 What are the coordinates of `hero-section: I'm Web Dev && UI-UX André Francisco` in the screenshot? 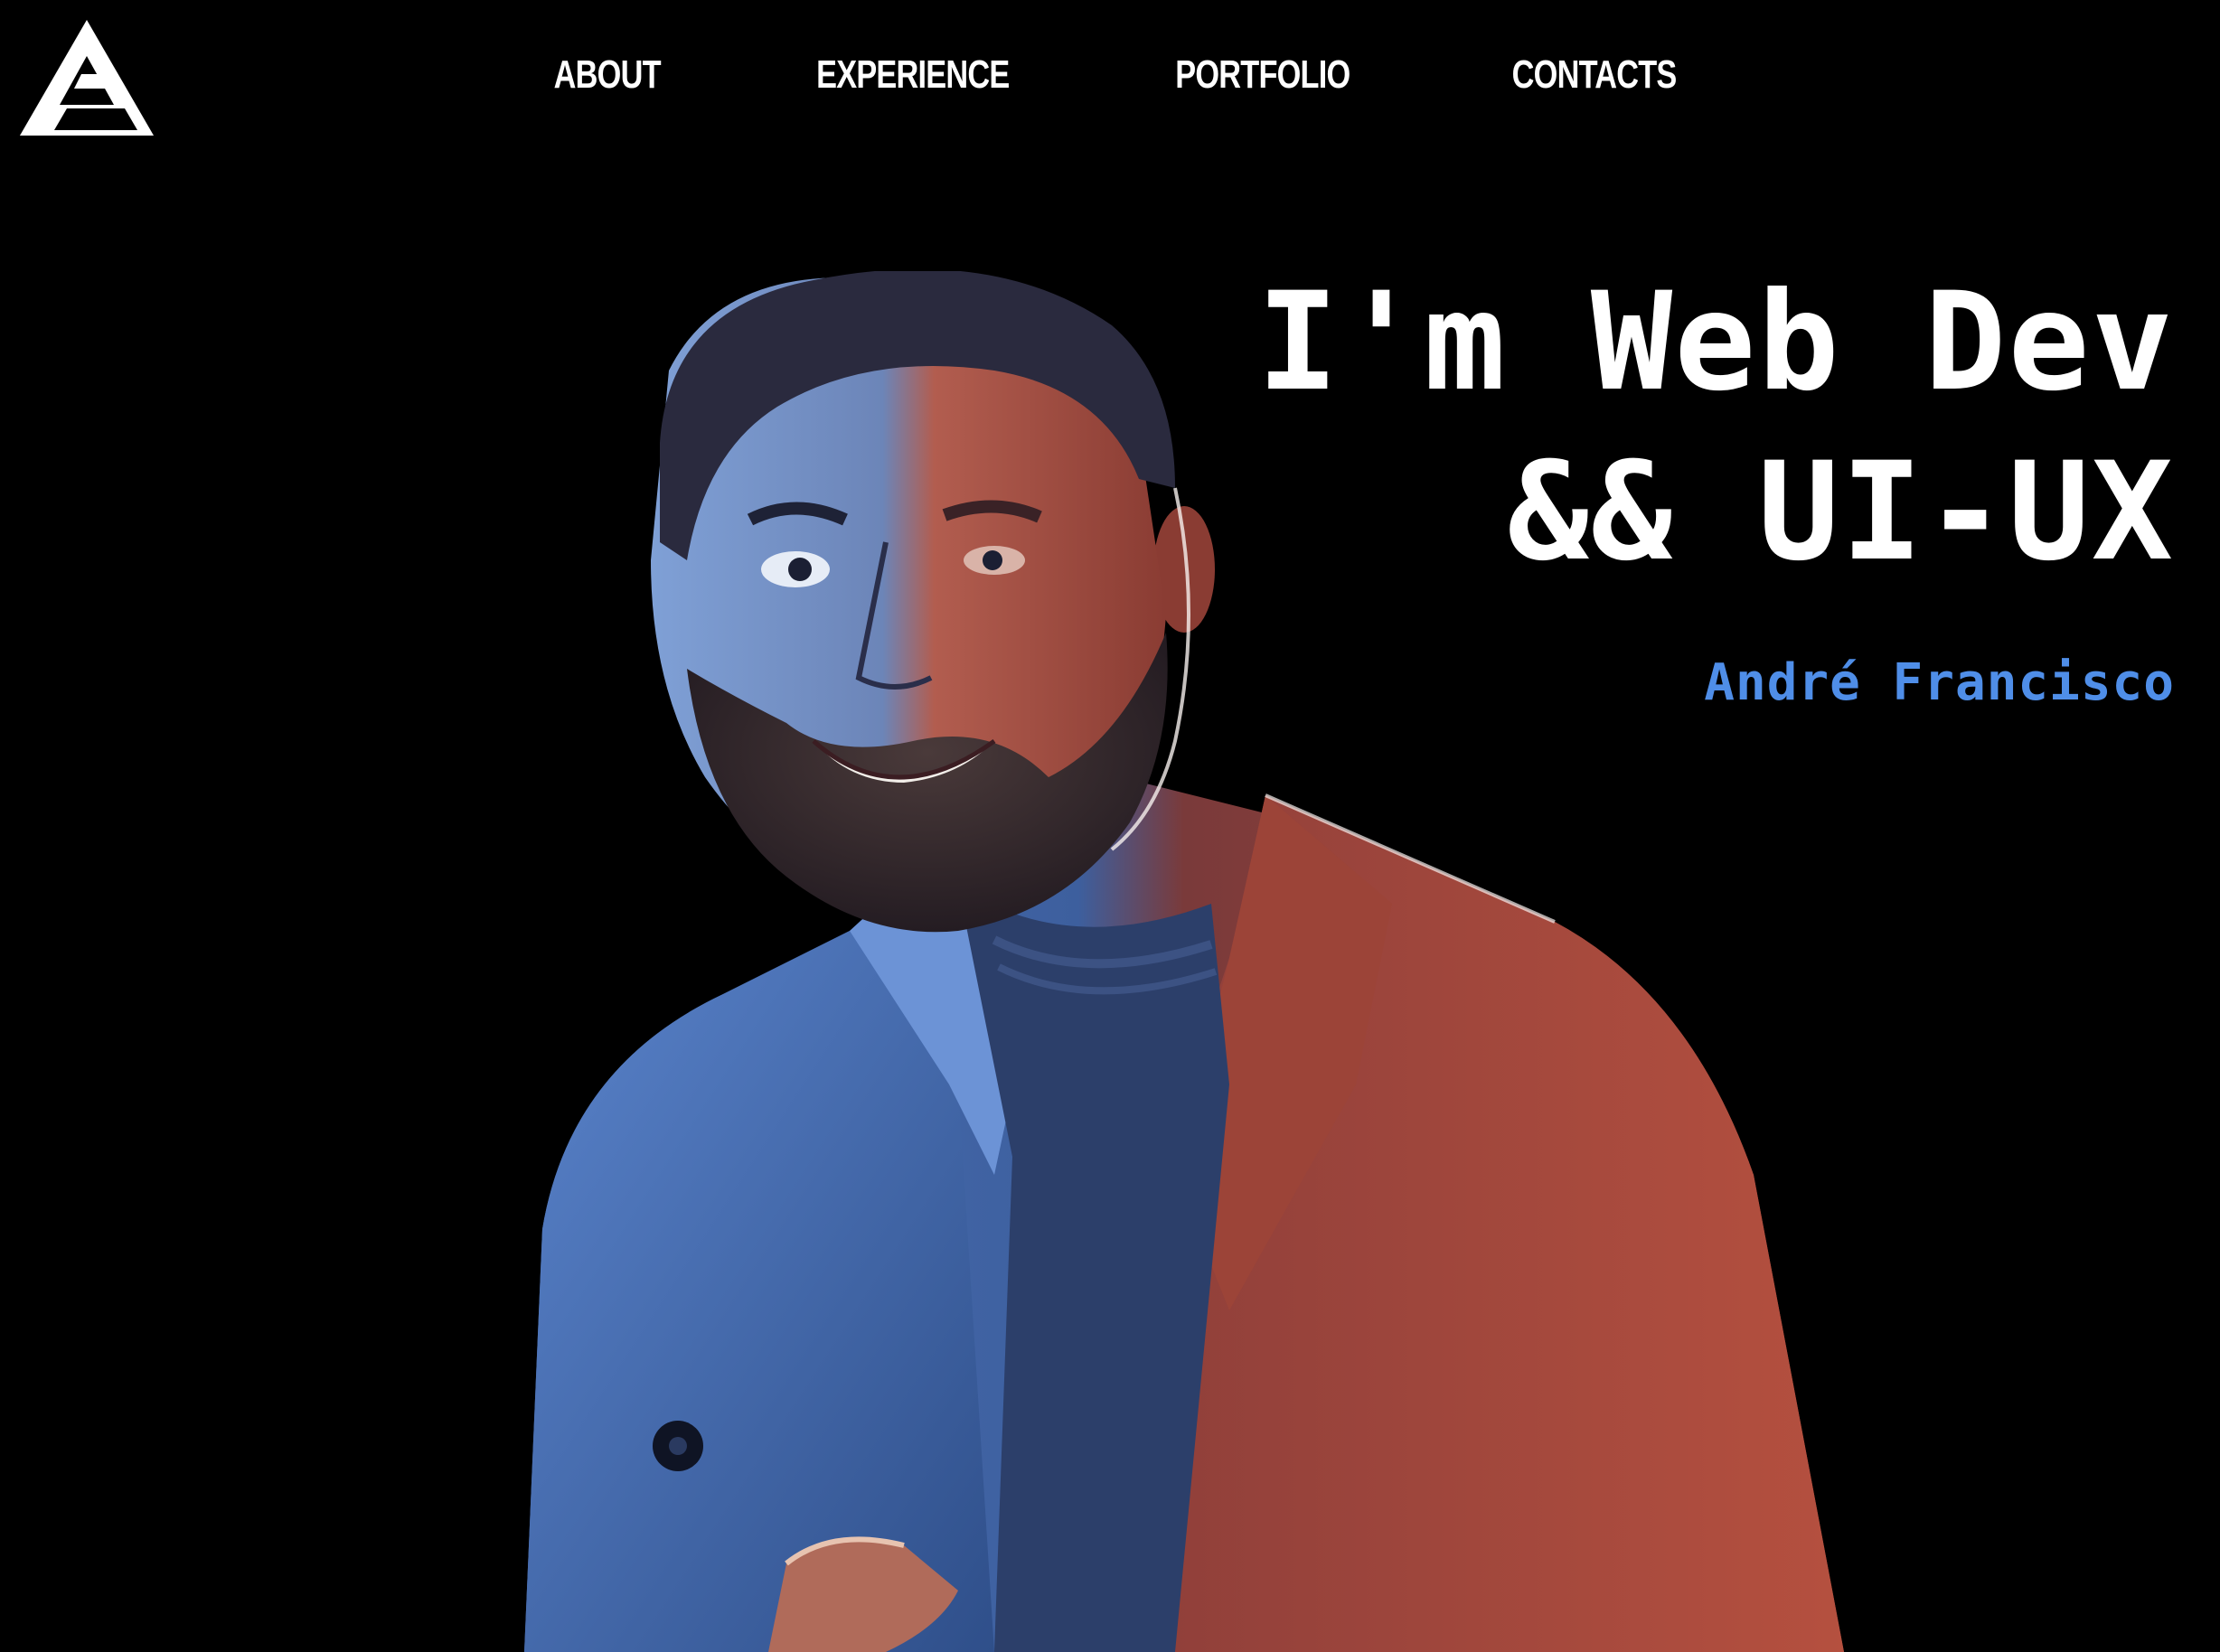 It's located at (1632, 485).